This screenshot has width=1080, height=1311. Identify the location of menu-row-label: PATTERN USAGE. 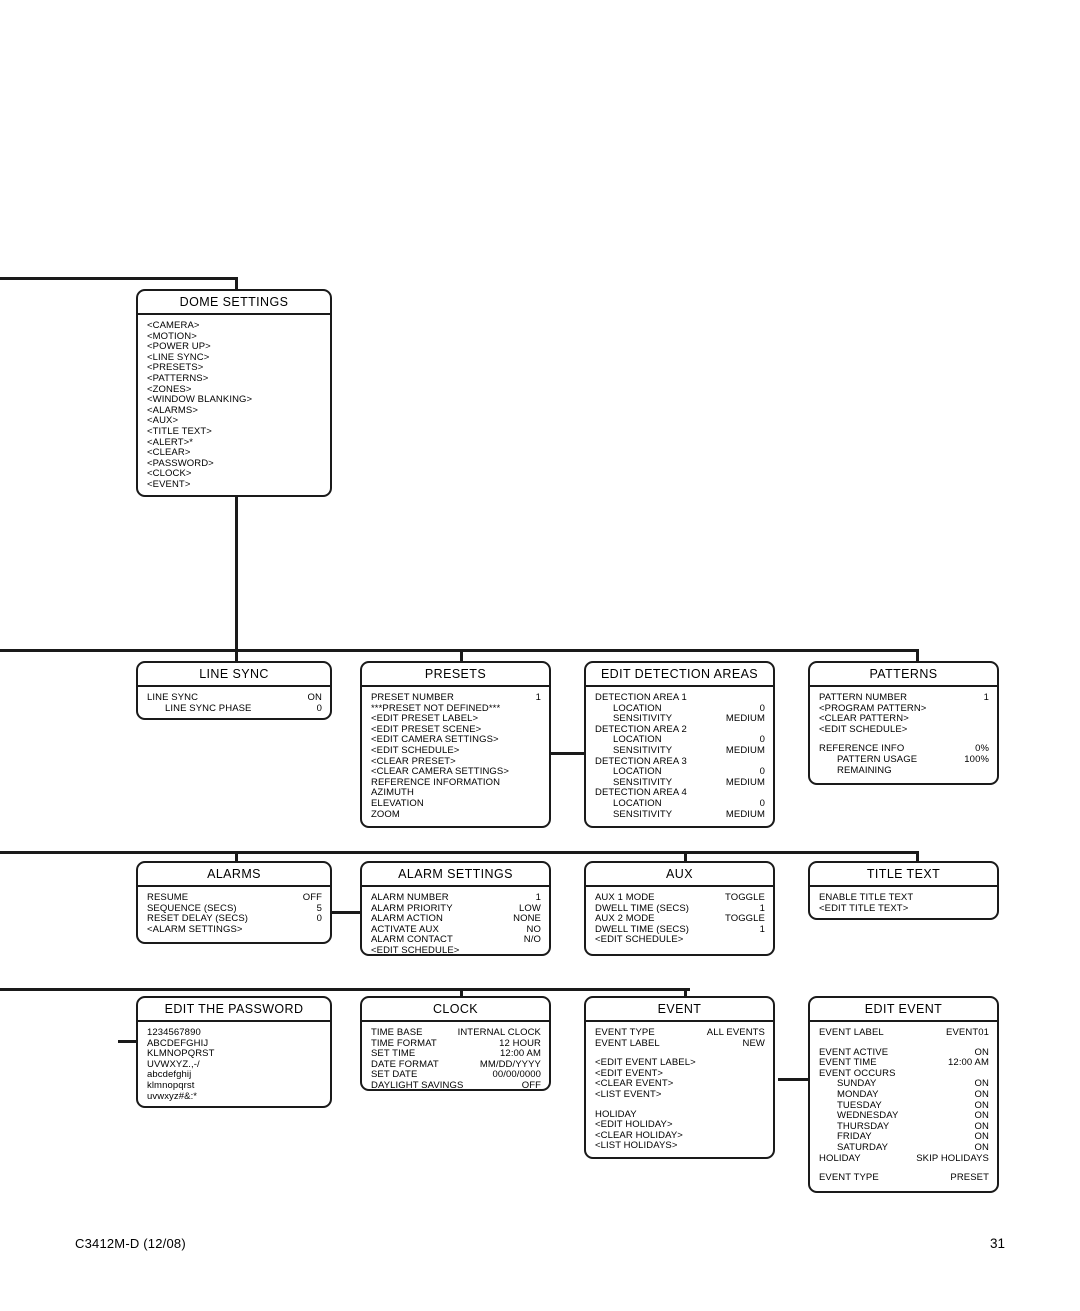
(877, 759).